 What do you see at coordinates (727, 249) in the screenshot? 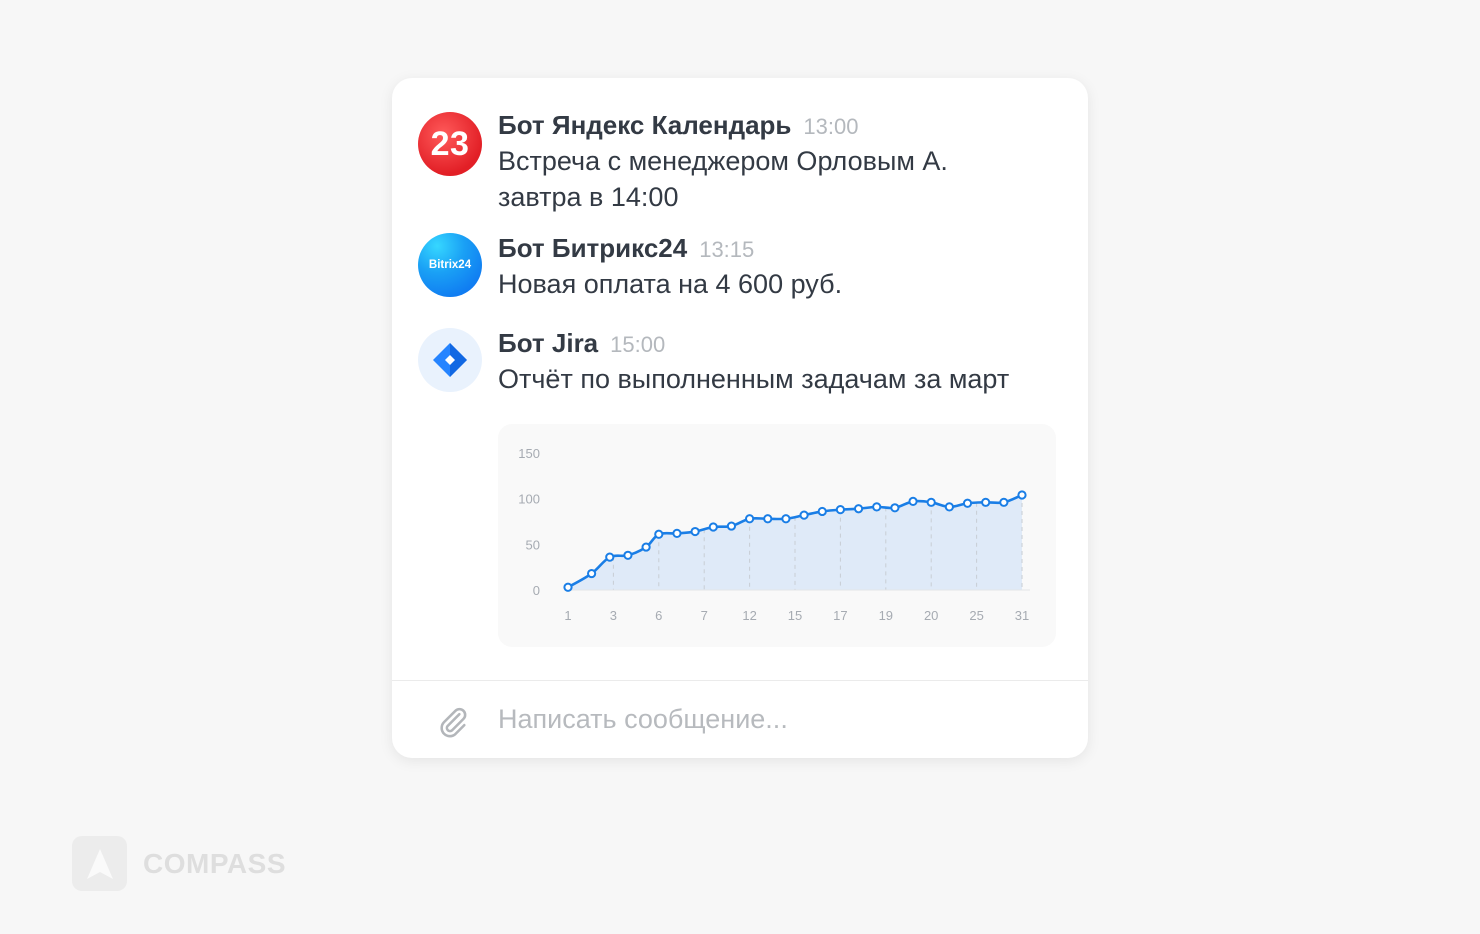
I see `message-time: 13:15` at bounding box center [727, 249].